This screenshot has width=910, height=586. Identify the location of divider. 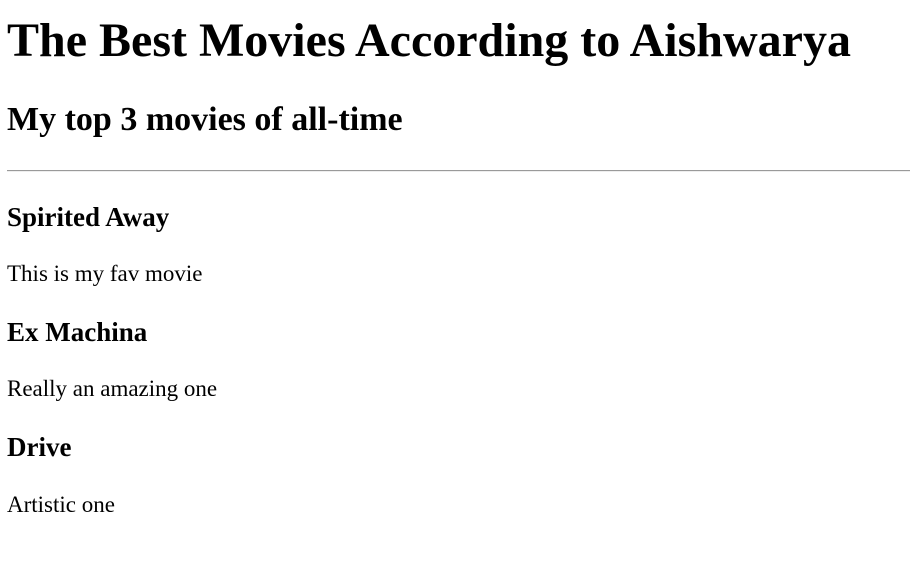
(458, 171).